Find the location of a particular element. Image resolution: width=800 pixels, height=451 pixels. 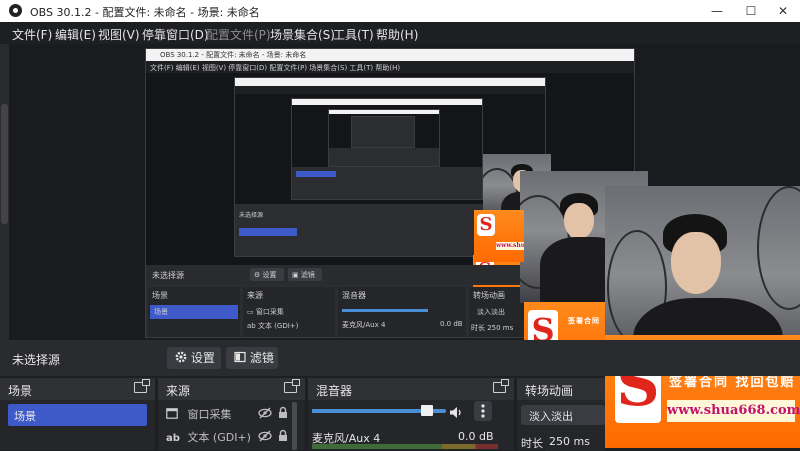

settings-button: 设置 is located at coordinates (194, 358).